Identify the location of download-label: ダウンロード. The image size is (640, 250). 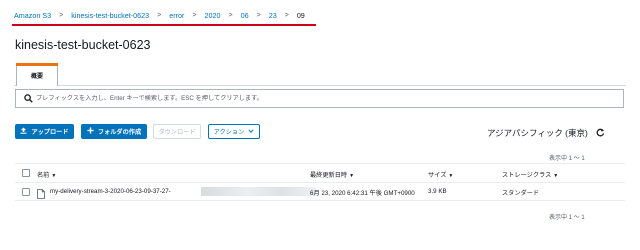
(177, 132).